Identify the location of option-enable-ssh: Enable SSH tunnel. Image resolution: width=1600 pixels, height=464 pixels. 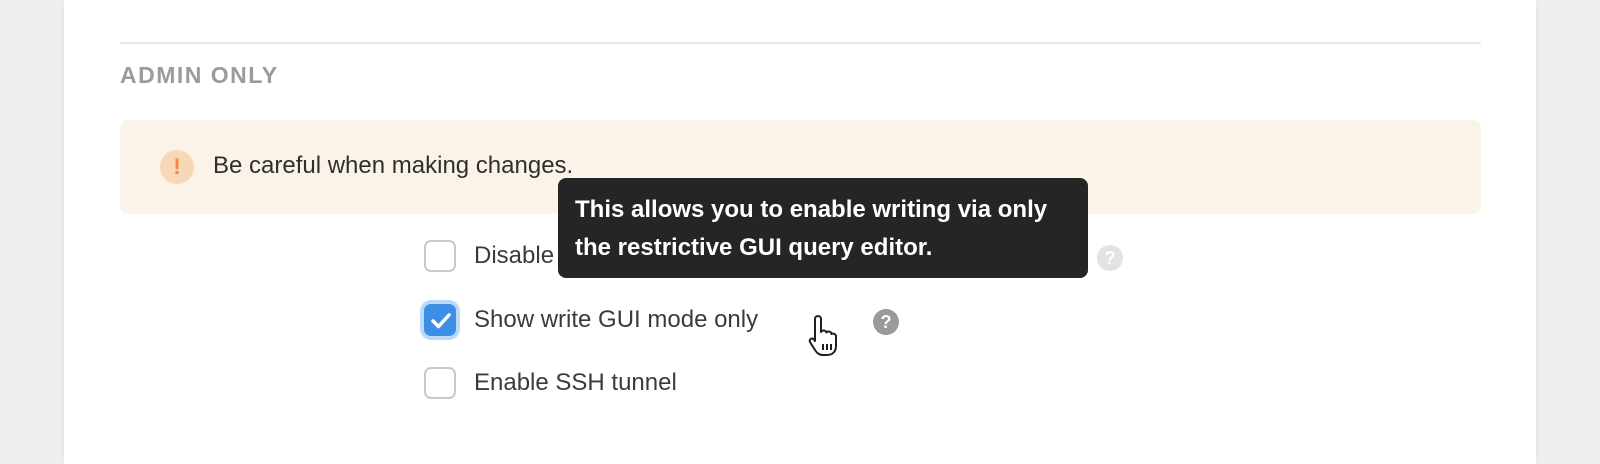
(624, 385).